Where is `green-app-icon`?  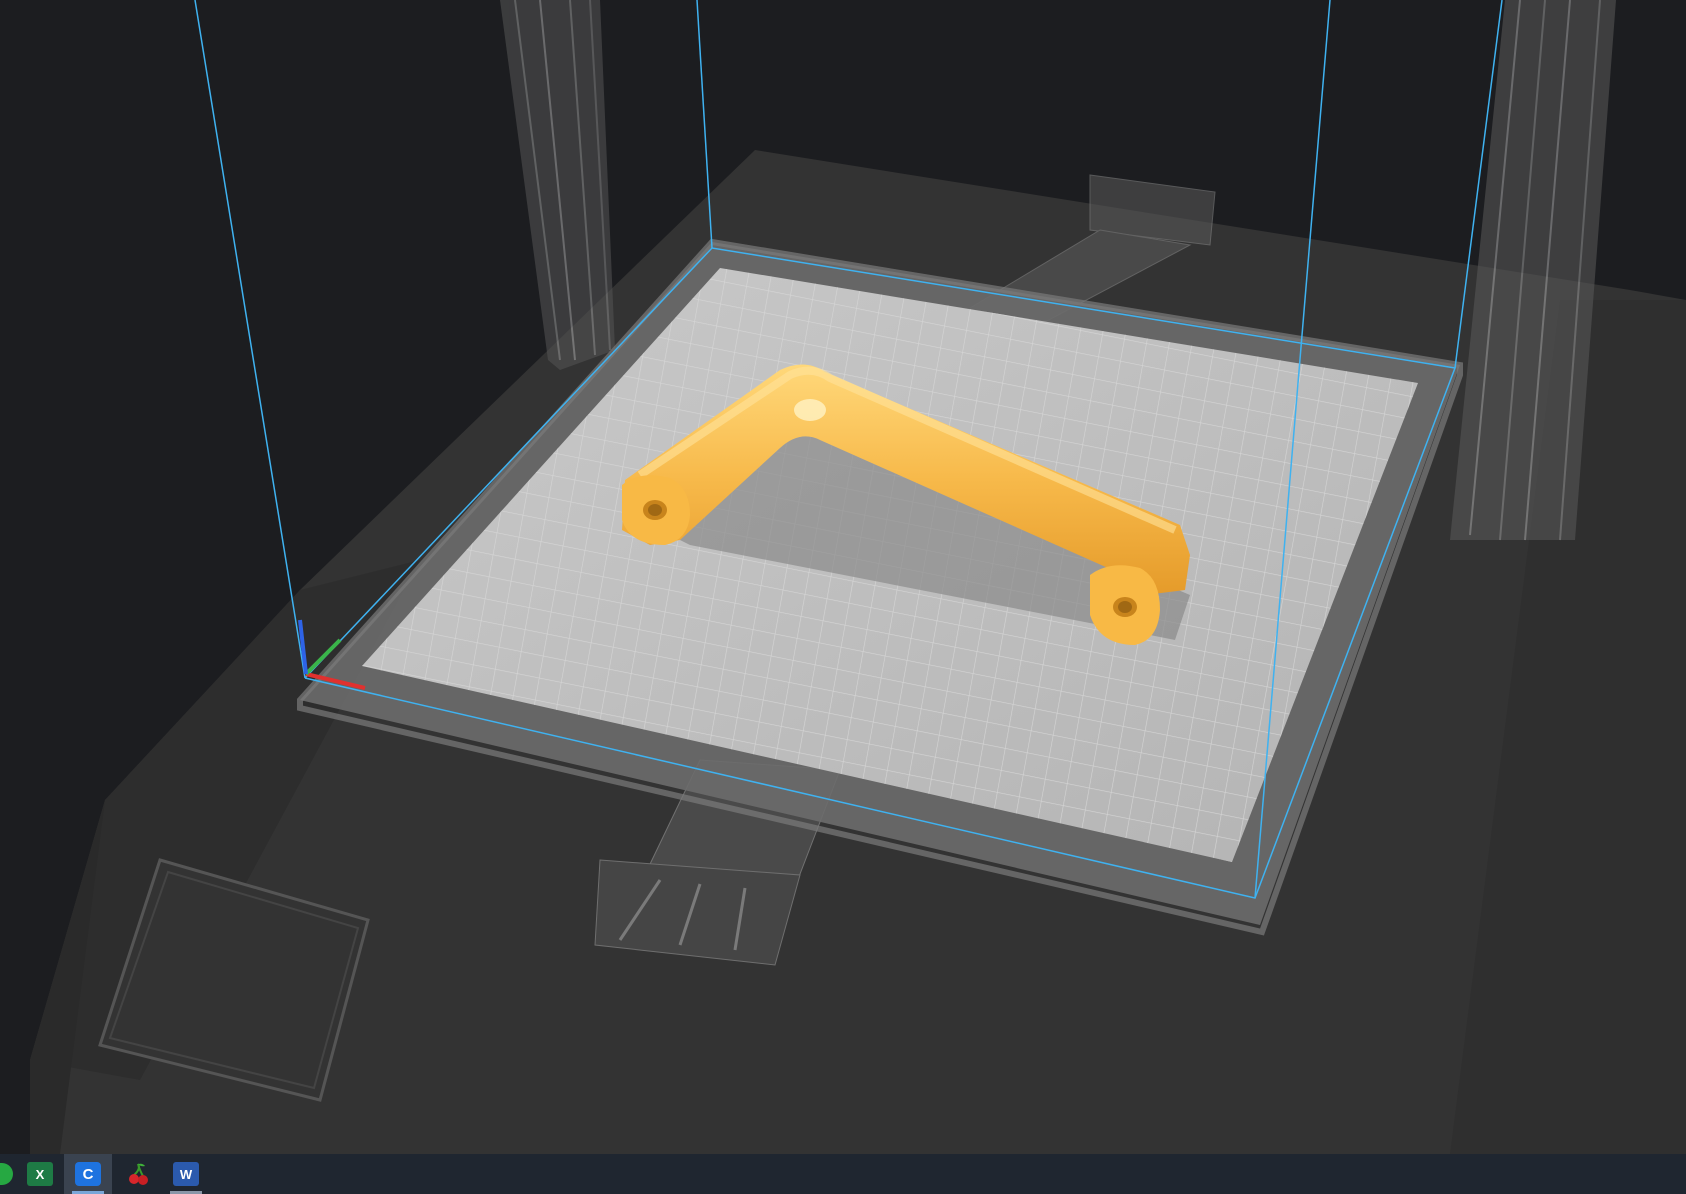
green-app-icon is located at coordinates (6, 1174).